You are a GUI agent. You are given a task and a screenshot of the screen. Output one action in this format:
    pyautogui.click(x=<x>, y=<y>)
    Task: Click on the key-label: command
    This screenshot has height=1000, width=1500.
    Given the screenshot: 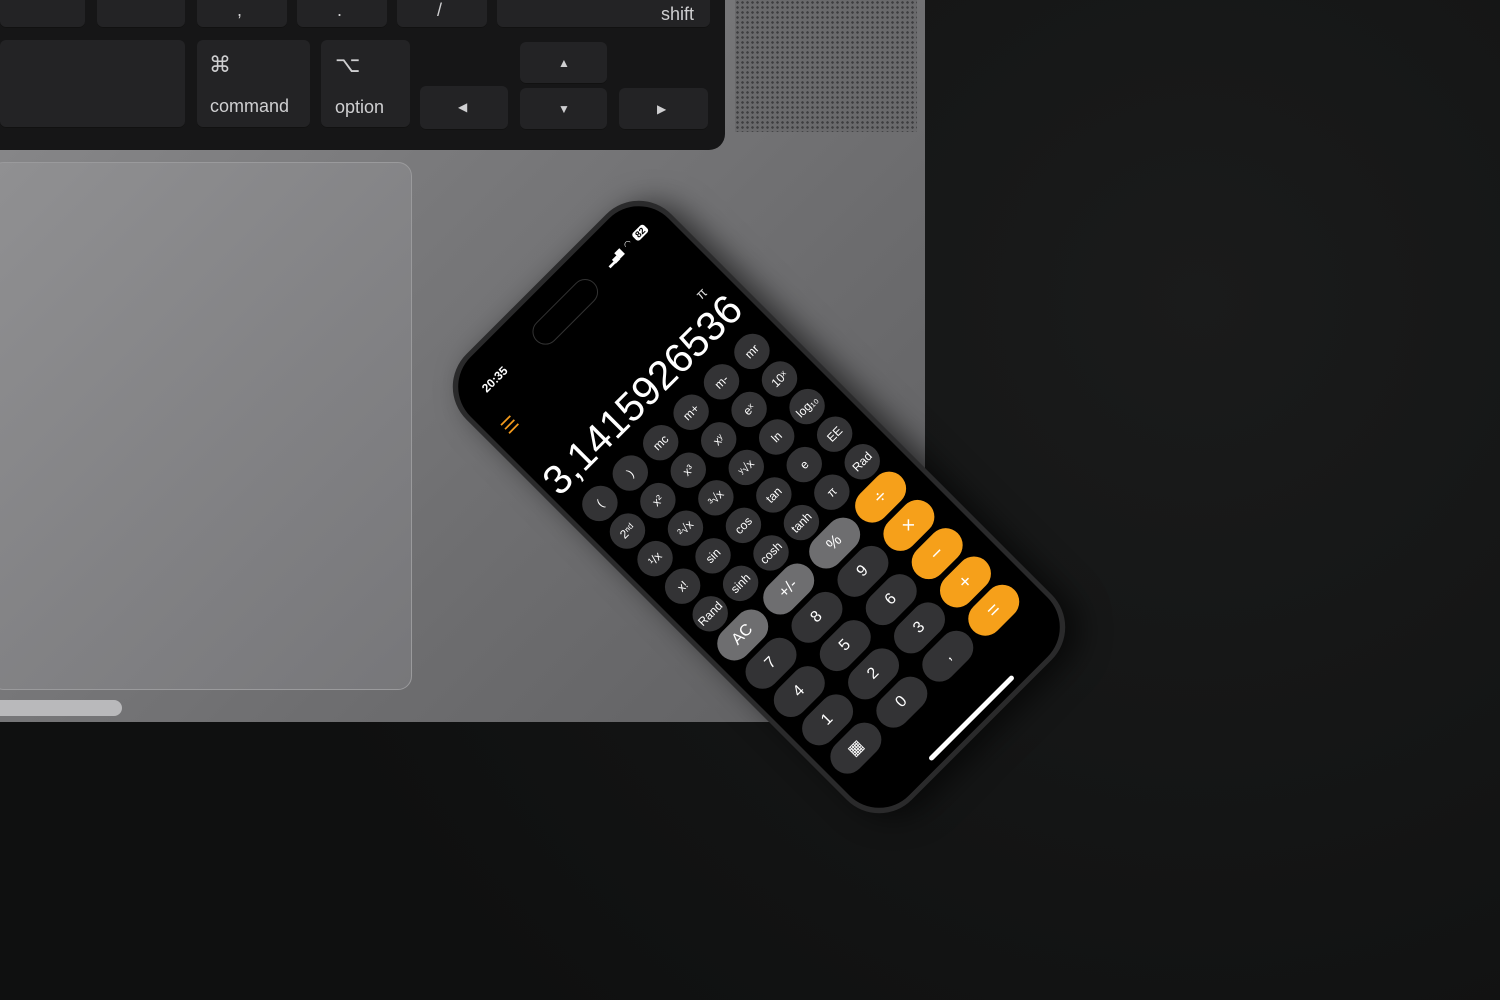 What is the action you would take?
    pyautogui.click(x=250, y=106)
    